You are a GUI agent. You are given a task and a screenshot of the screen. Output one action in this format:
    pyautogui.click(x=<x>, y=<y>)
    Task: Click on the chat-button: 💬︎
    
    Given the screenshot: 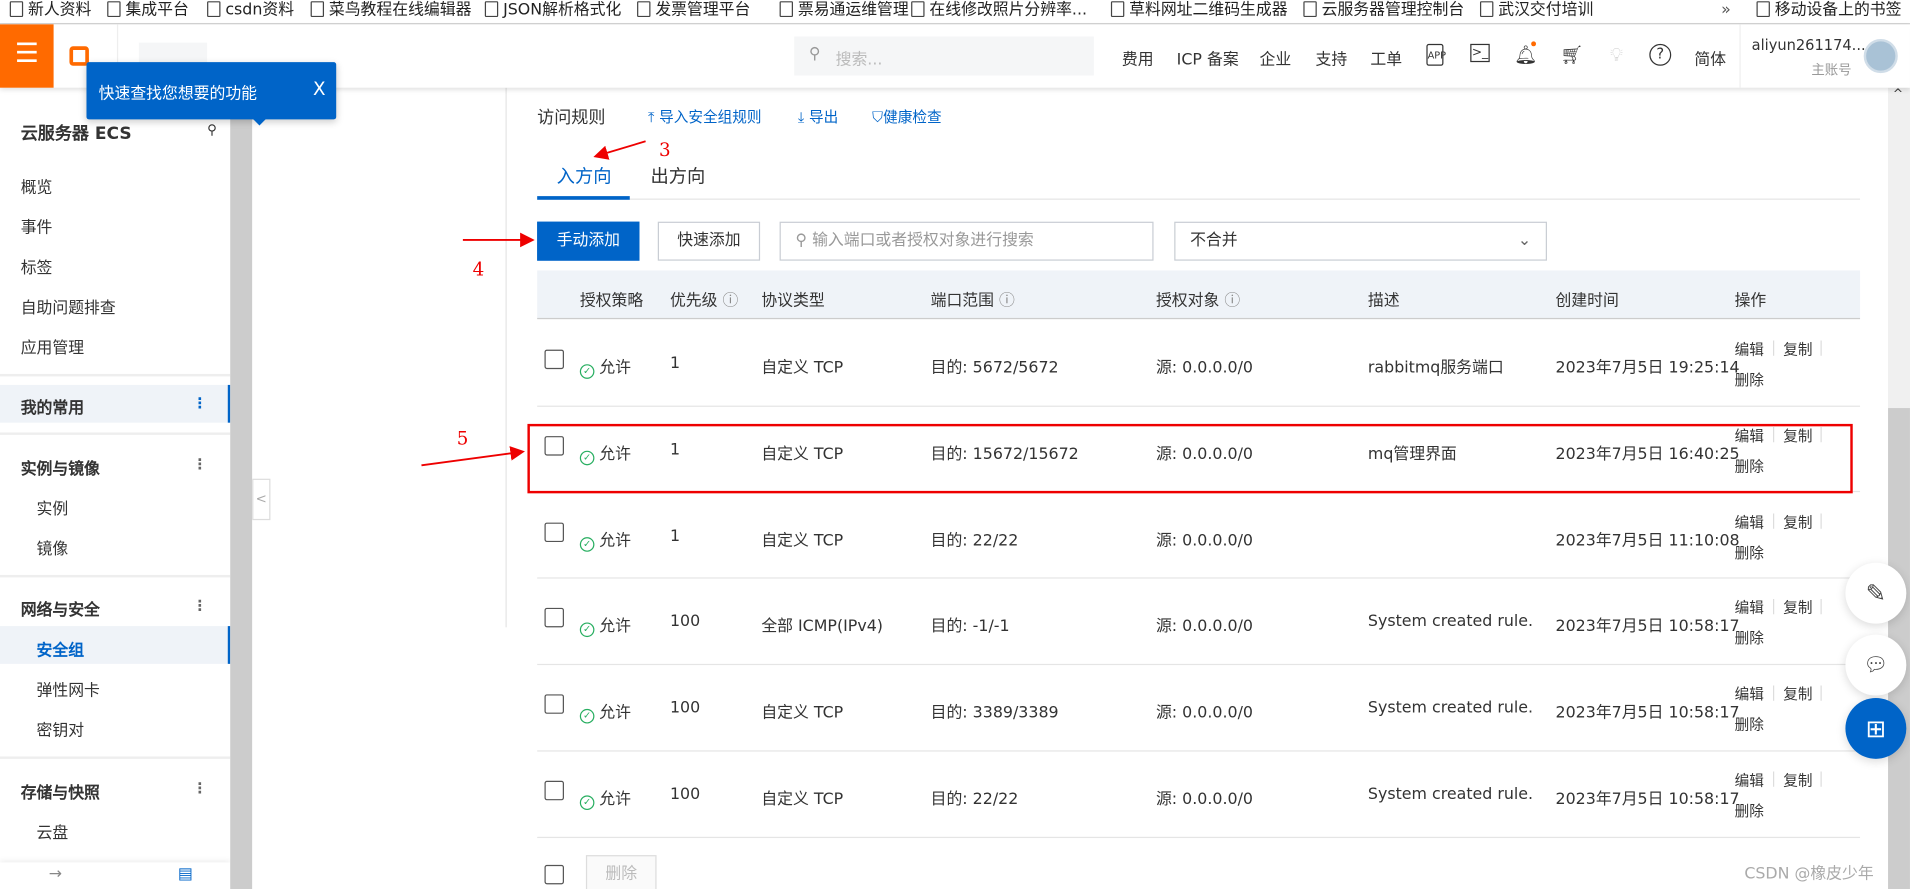 What is the action you would take?
    pyautogui.click(x=1876, y=665)
    